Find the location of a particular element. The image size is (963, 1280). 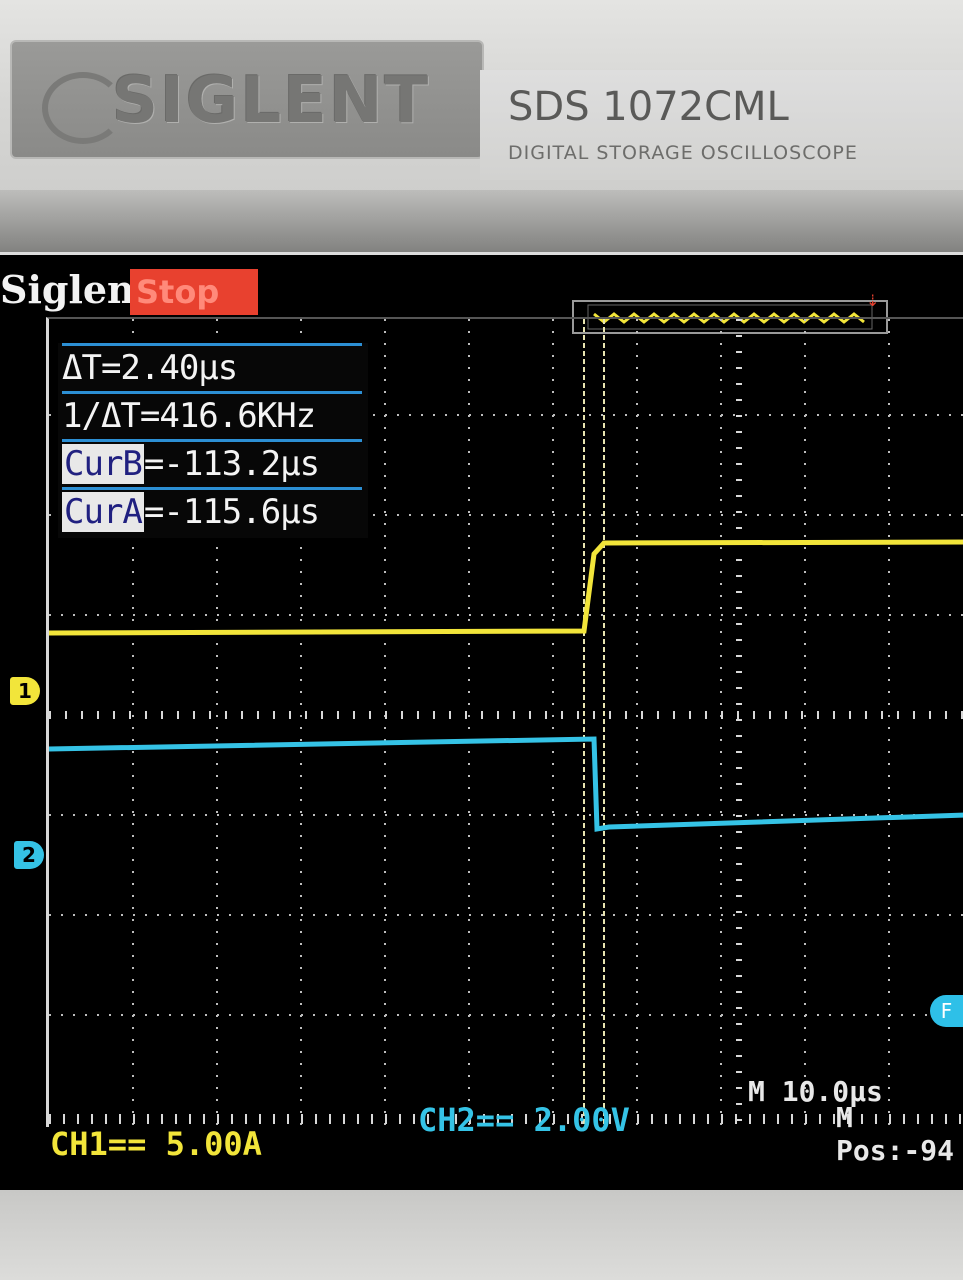

delta-t-readout: ΔT=2.40μs is located at coordinates (212, 365).